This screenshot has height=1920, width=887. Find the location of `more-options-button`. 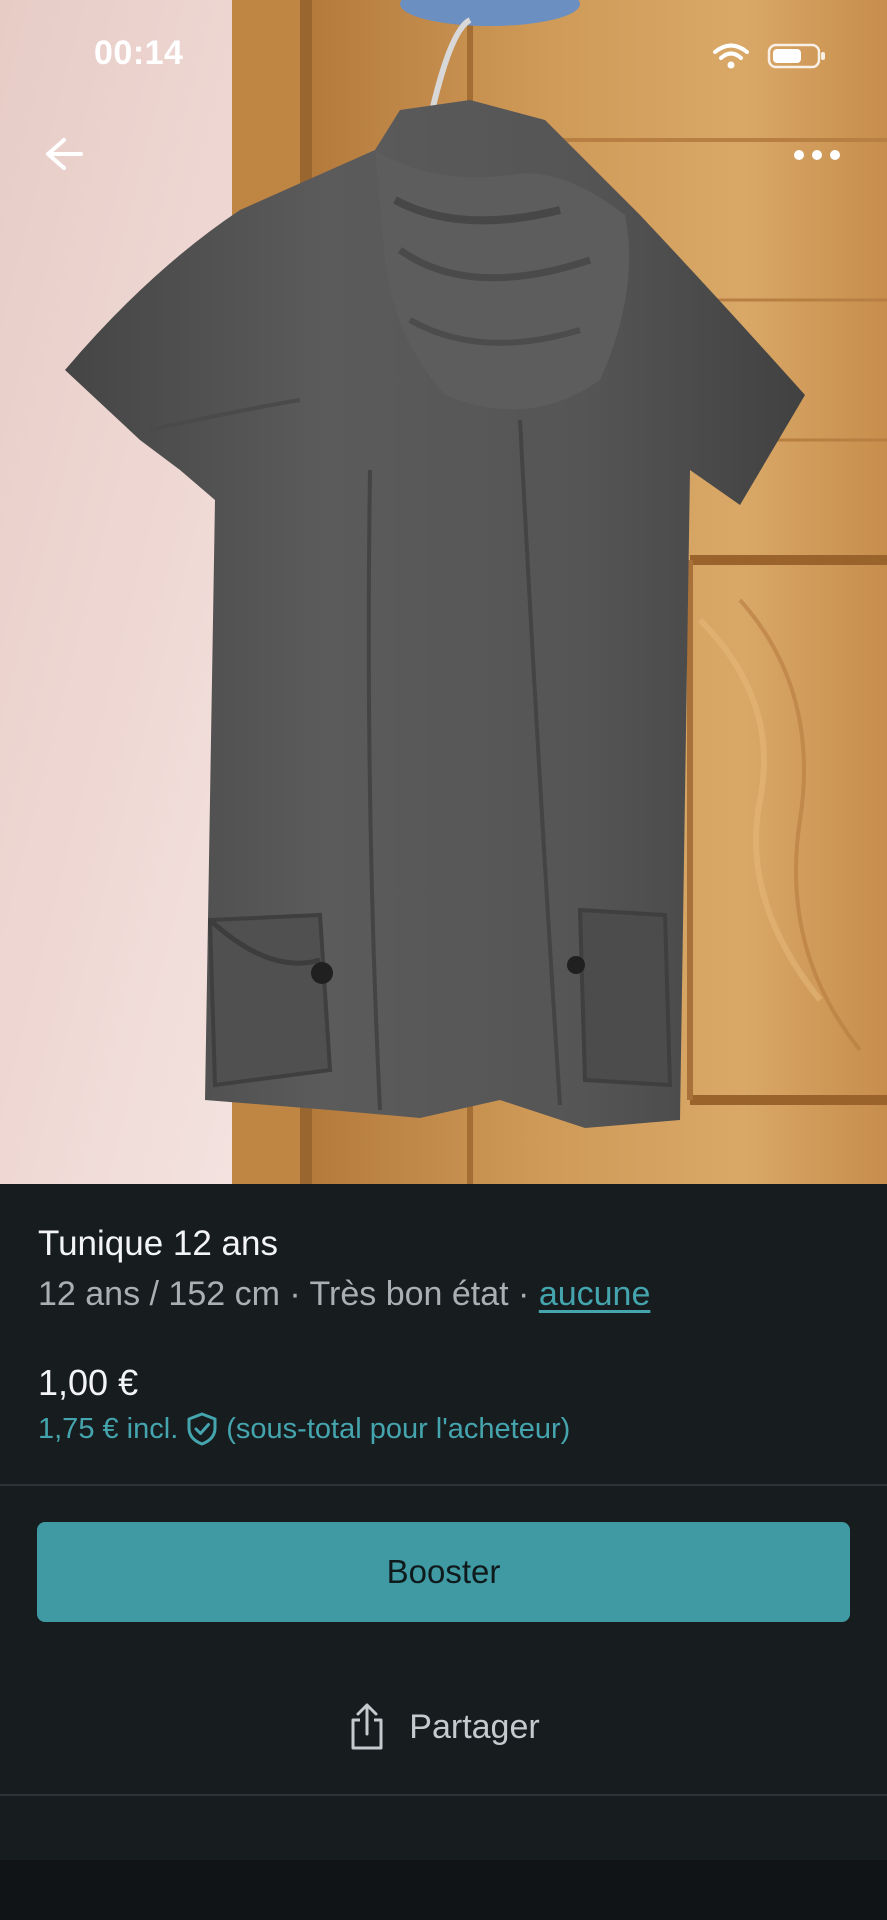

more-options-button is located at coordinates (817, 155).